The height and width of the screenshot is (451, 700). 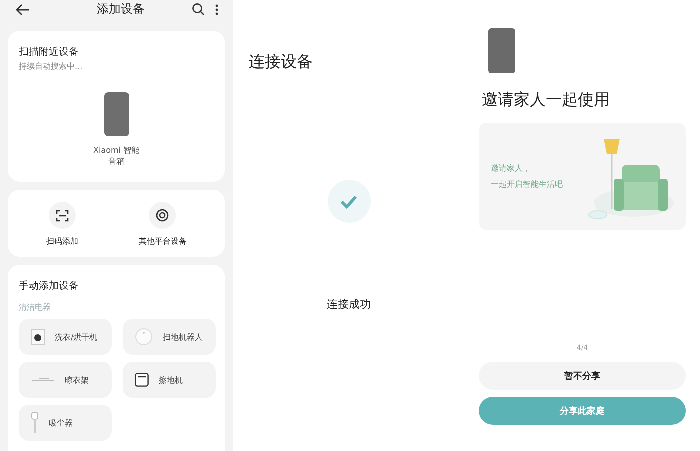 I want to click on action-label: 其他平台设备, so click(x=162, y=241).